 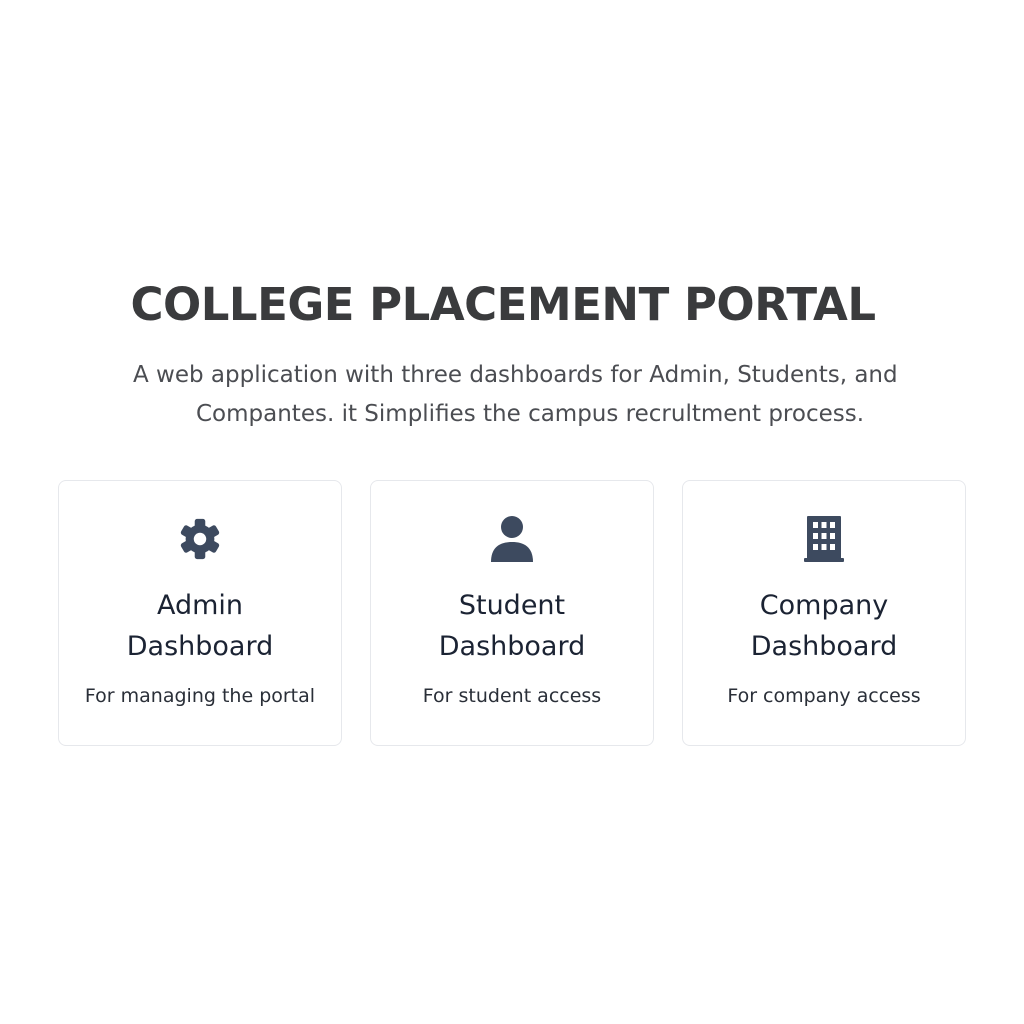 I want to click on card-title: Company Dashboard, so click(x=824, y=626).